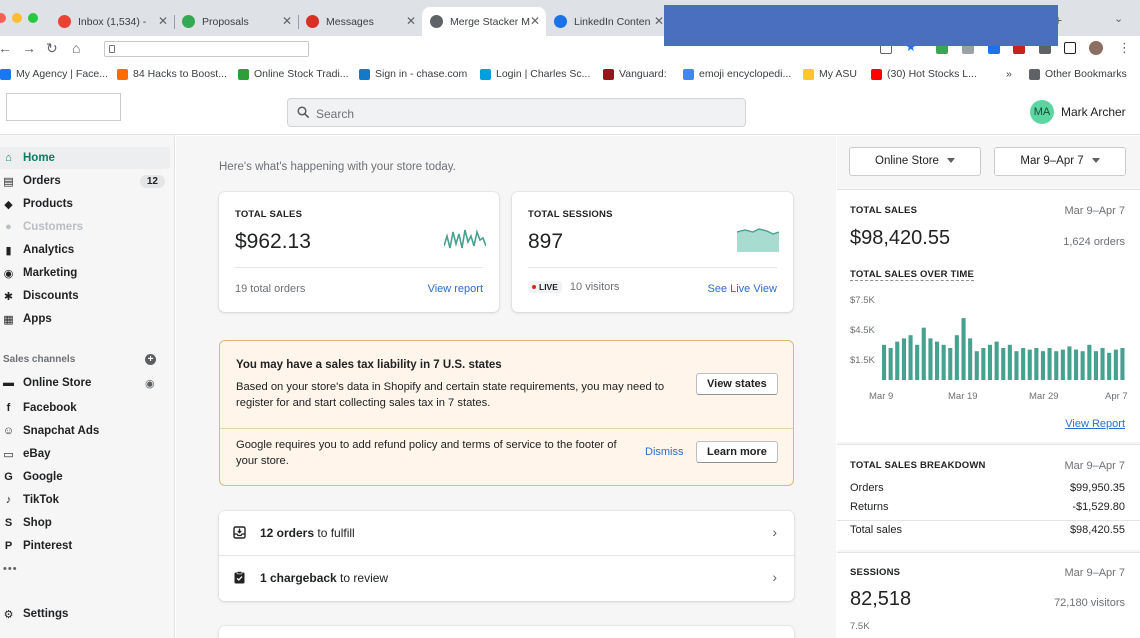 This screenshot has width=1140, height=638. What do you see at coordinates (85, 546) in the screenshot?
I see `sidebar-channel-pinterest: P Pinterest` at bounding box center [85, 546].